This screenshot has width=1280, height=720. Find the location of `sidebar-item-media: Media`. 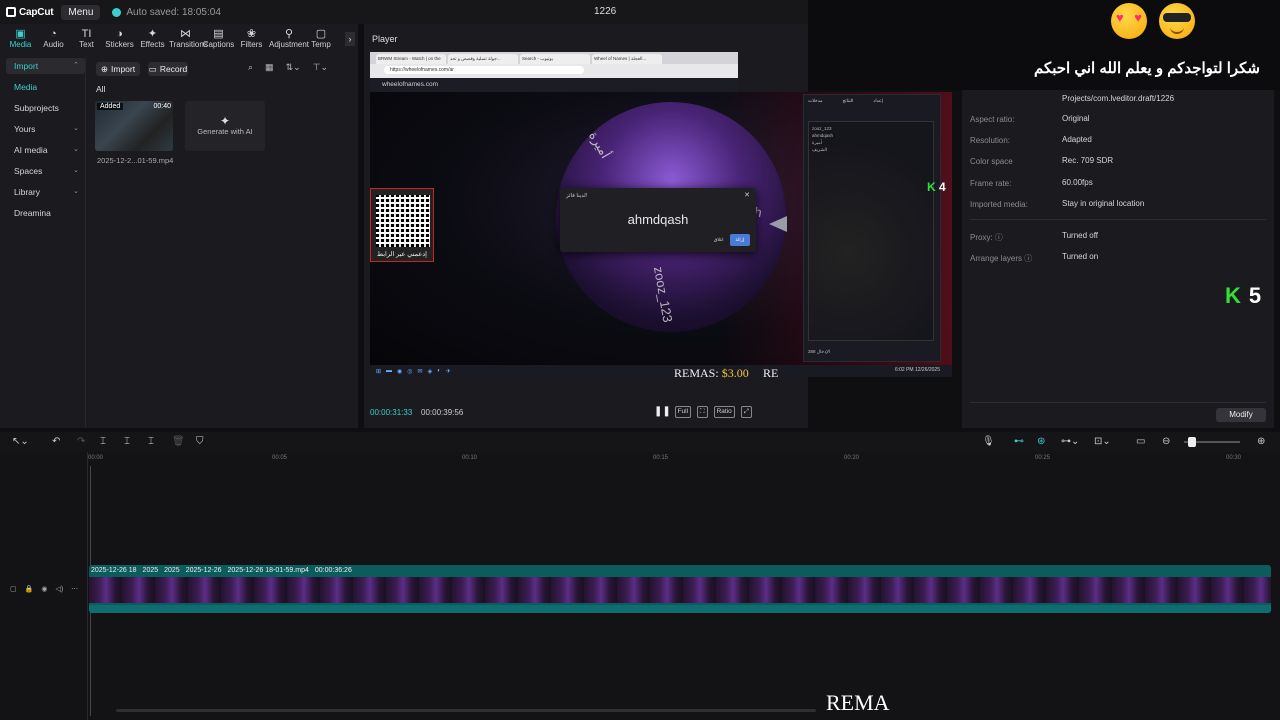

sidebar-item-media: Media is located at coordinates (45, 87).